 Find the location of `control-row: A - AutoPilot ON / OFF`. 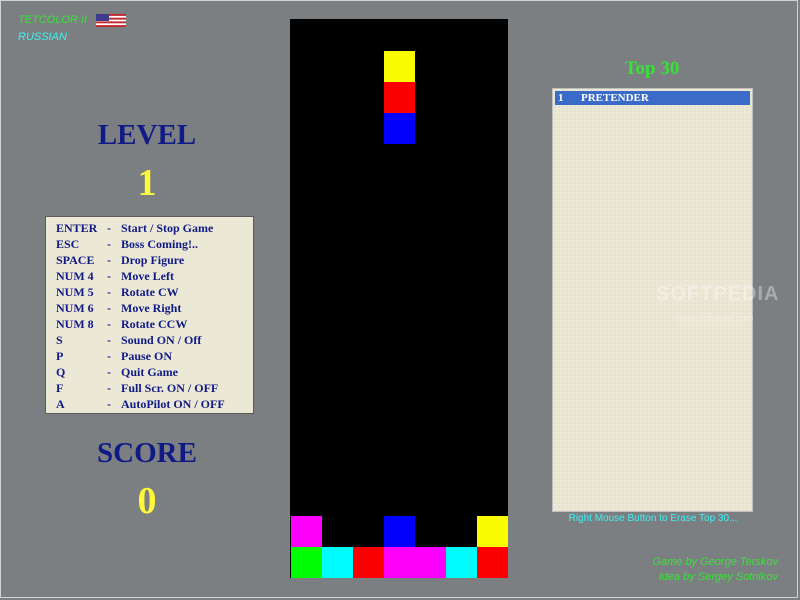

control-row: A - AutoPilot ON / OFF is located at coordinates (149, 404).